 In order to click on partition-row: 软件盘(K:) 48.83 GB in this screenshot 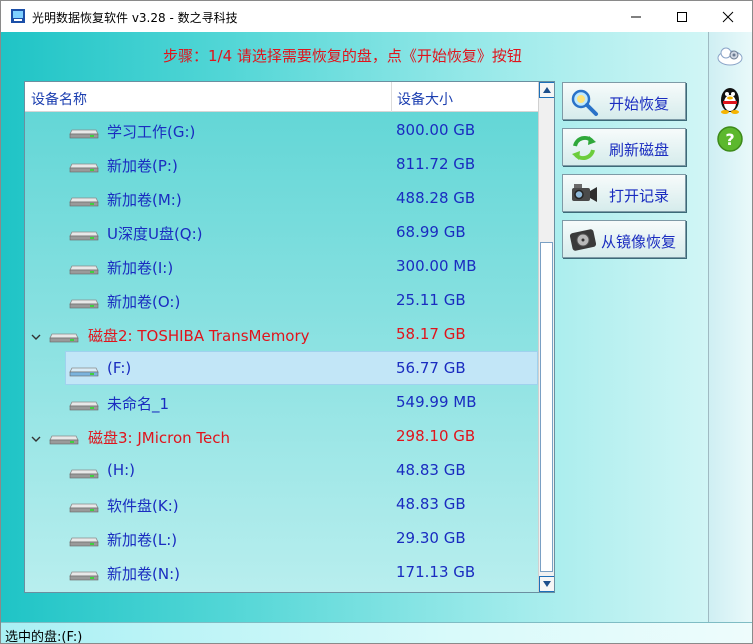, I will do `click(281, 504)`.